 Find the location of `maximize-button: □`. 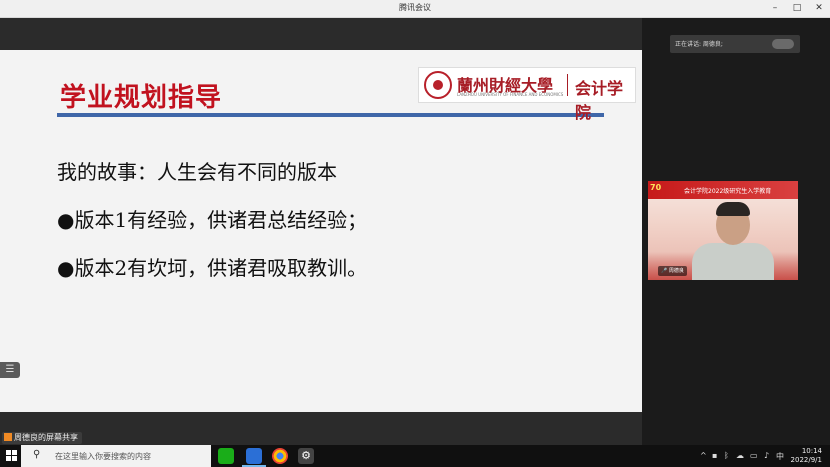

maximize-button: □ is located at coordinates (797, 8).